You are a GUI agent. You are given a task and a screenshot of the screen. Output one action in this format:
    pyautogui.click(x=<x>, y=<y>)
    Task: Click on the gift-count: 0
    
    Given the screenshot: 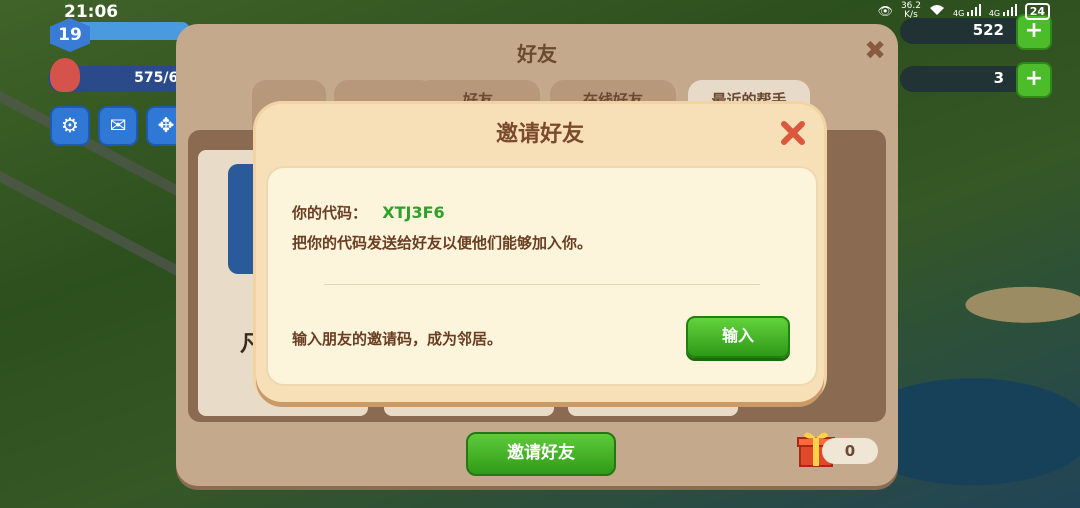 What is the action you would take?
    pyautogui.click(x=850, y=451)
    